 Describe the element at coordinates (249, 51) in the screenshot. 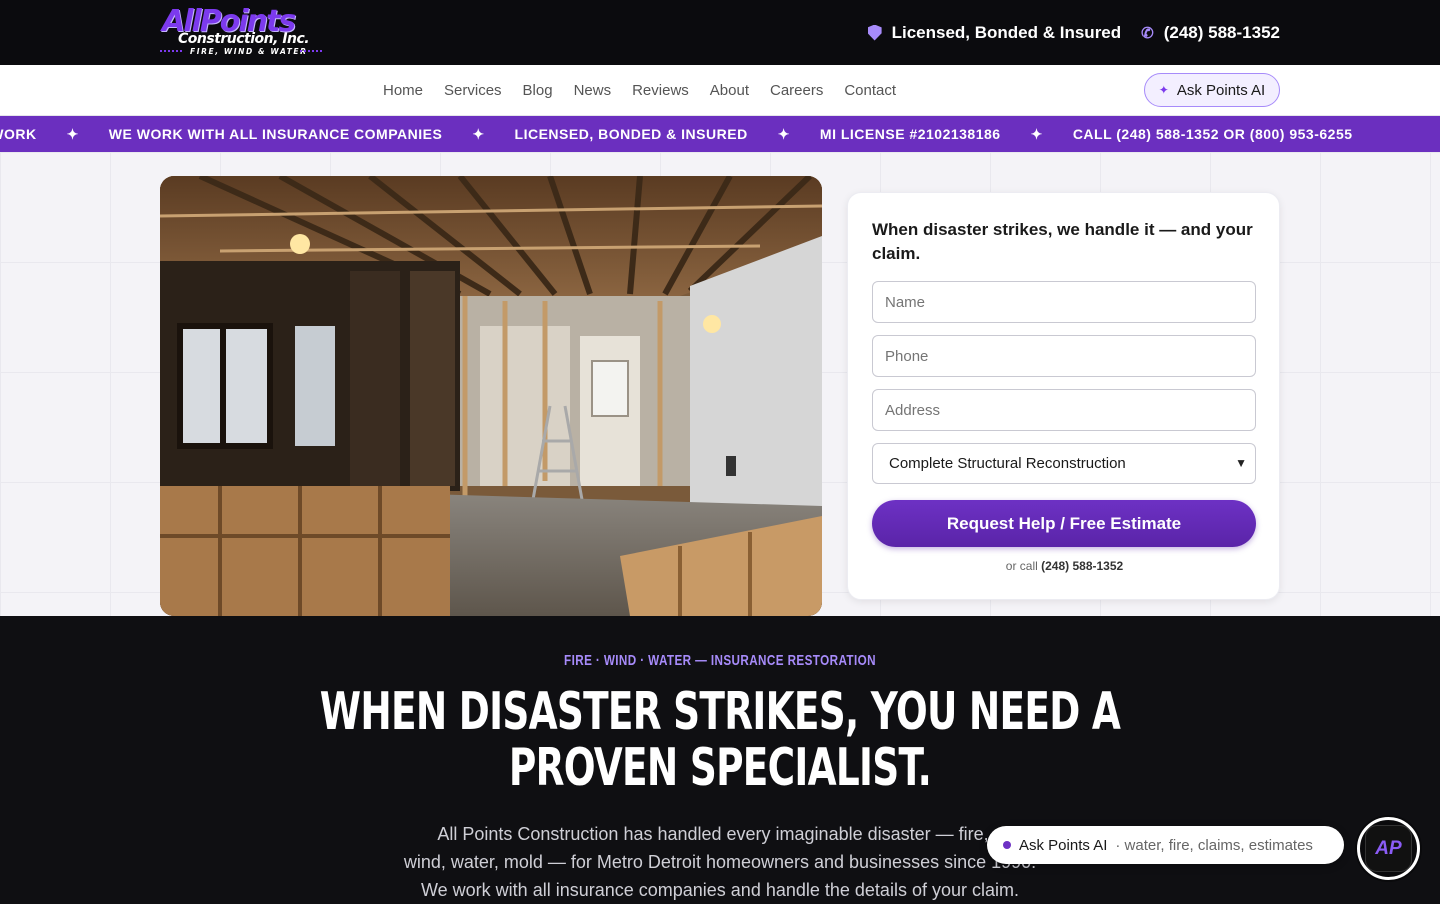

I see `logo-tagline: FIRE, WIND & WATER` at that location.